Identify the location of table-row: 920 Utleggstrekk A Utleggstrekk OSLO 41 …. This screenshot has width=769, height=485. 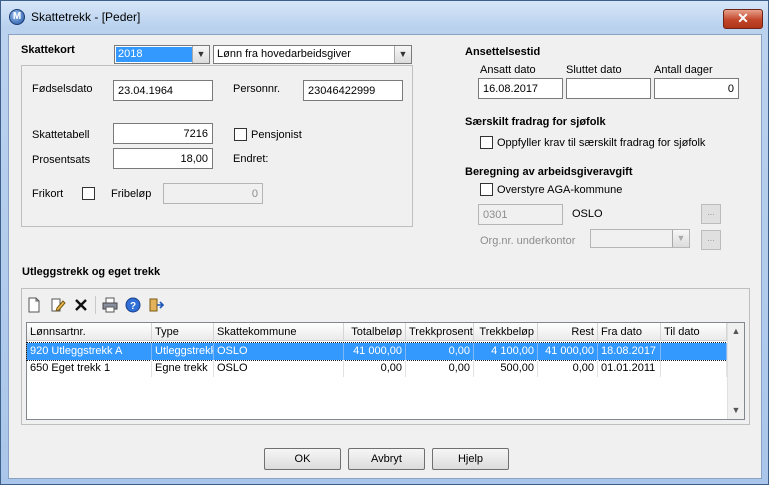
(377, 351).